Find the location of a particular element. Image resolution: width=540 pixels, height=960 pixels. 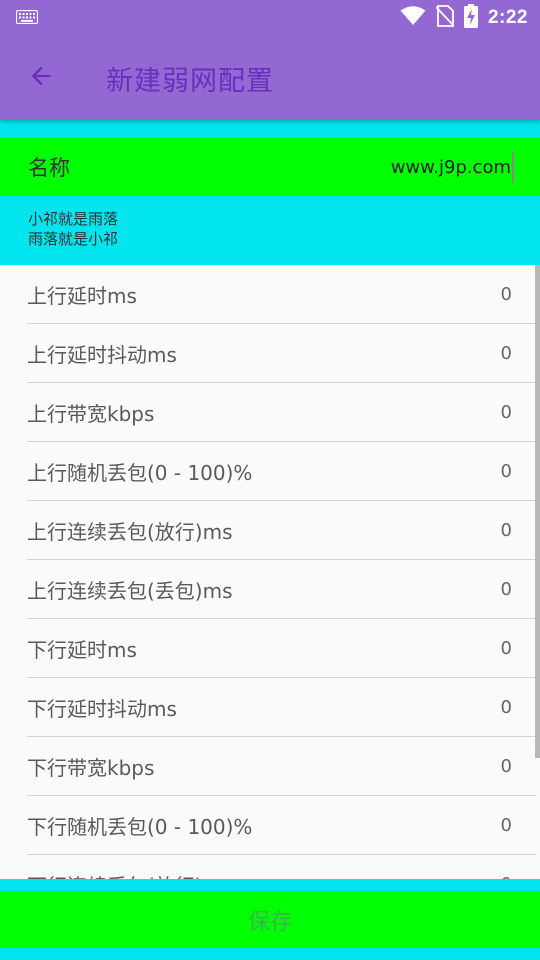

save-bar: 保存 is located at coordinates (270, 919).